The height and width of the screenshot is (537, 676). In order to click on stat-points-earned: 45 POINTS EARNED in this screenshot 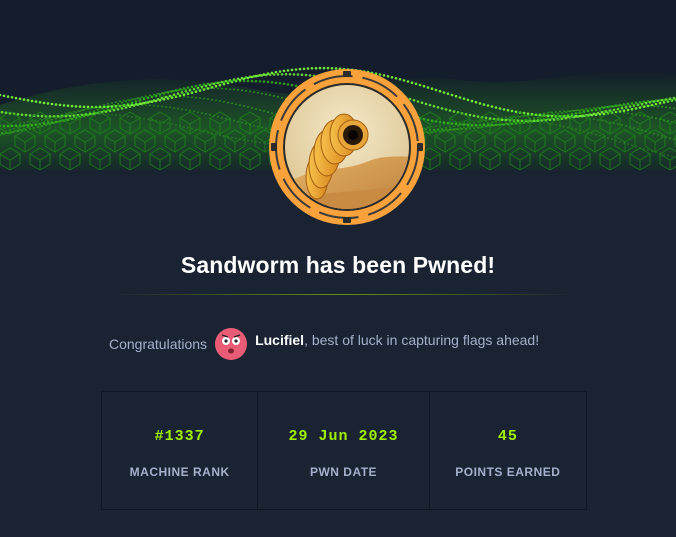, I will do `click(507, 450)`.